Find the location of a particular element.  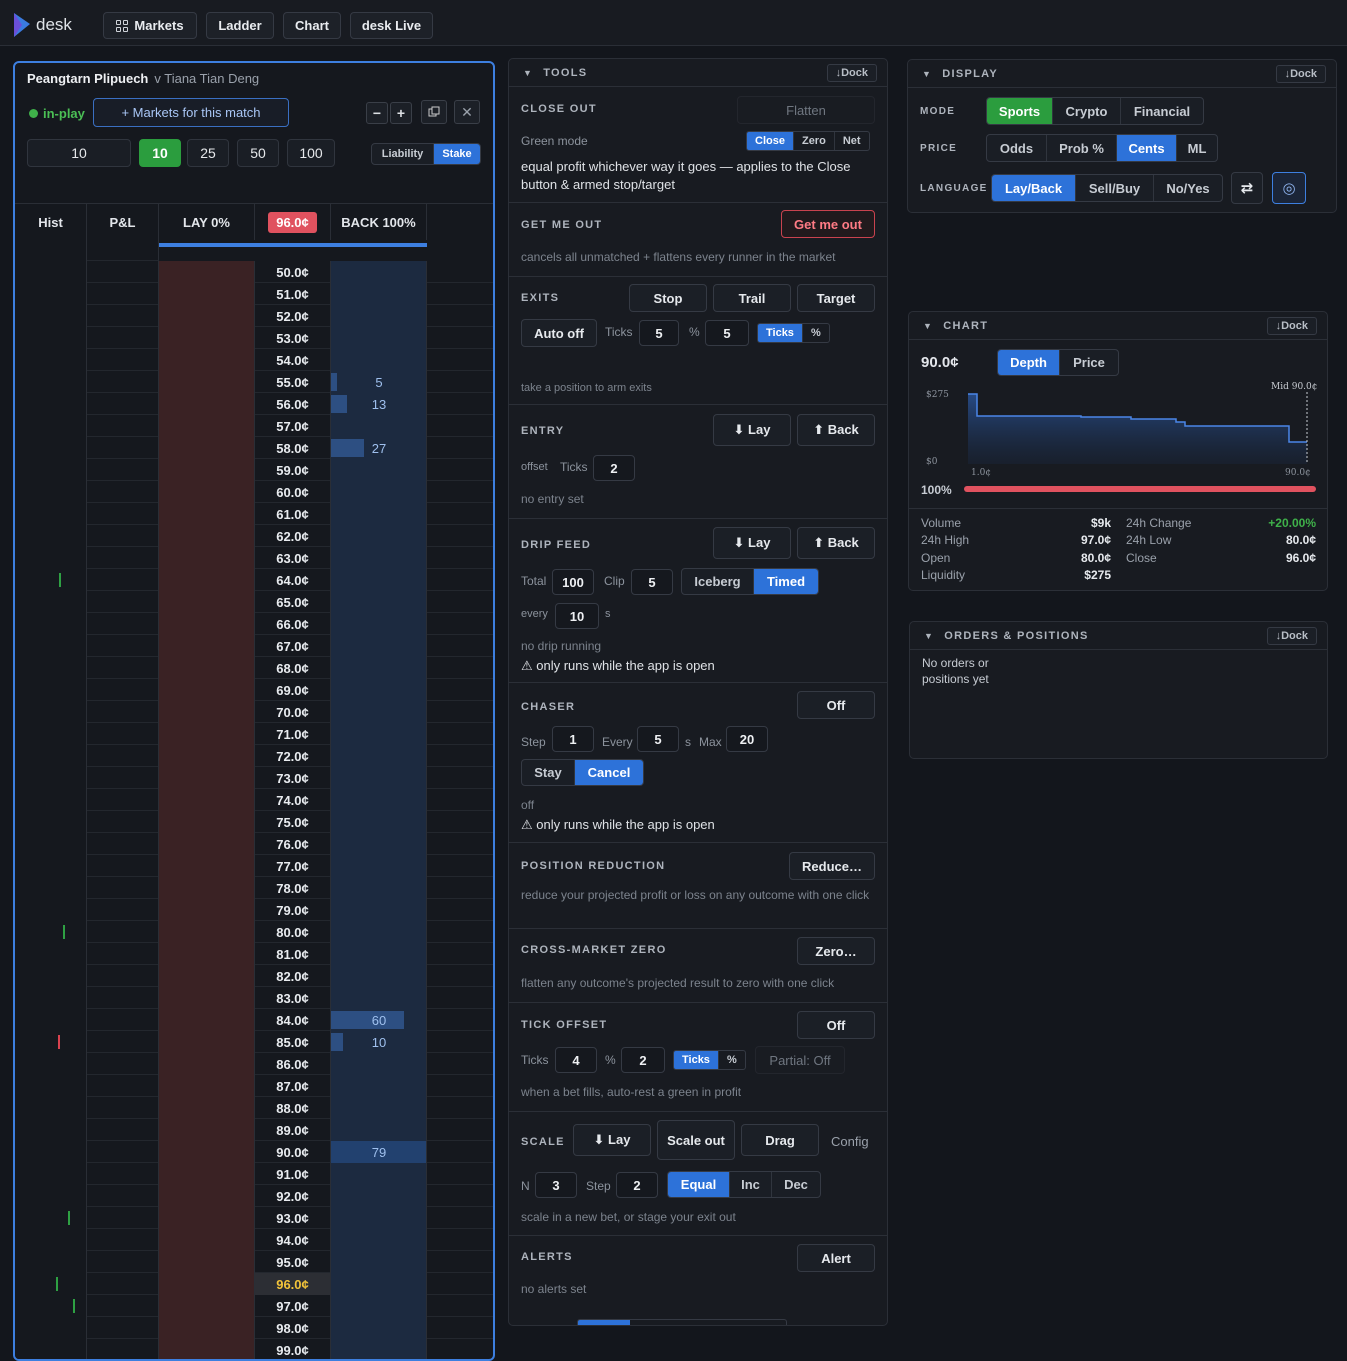

mode-crypto: Crypto is located at coordinates (1087, 111).